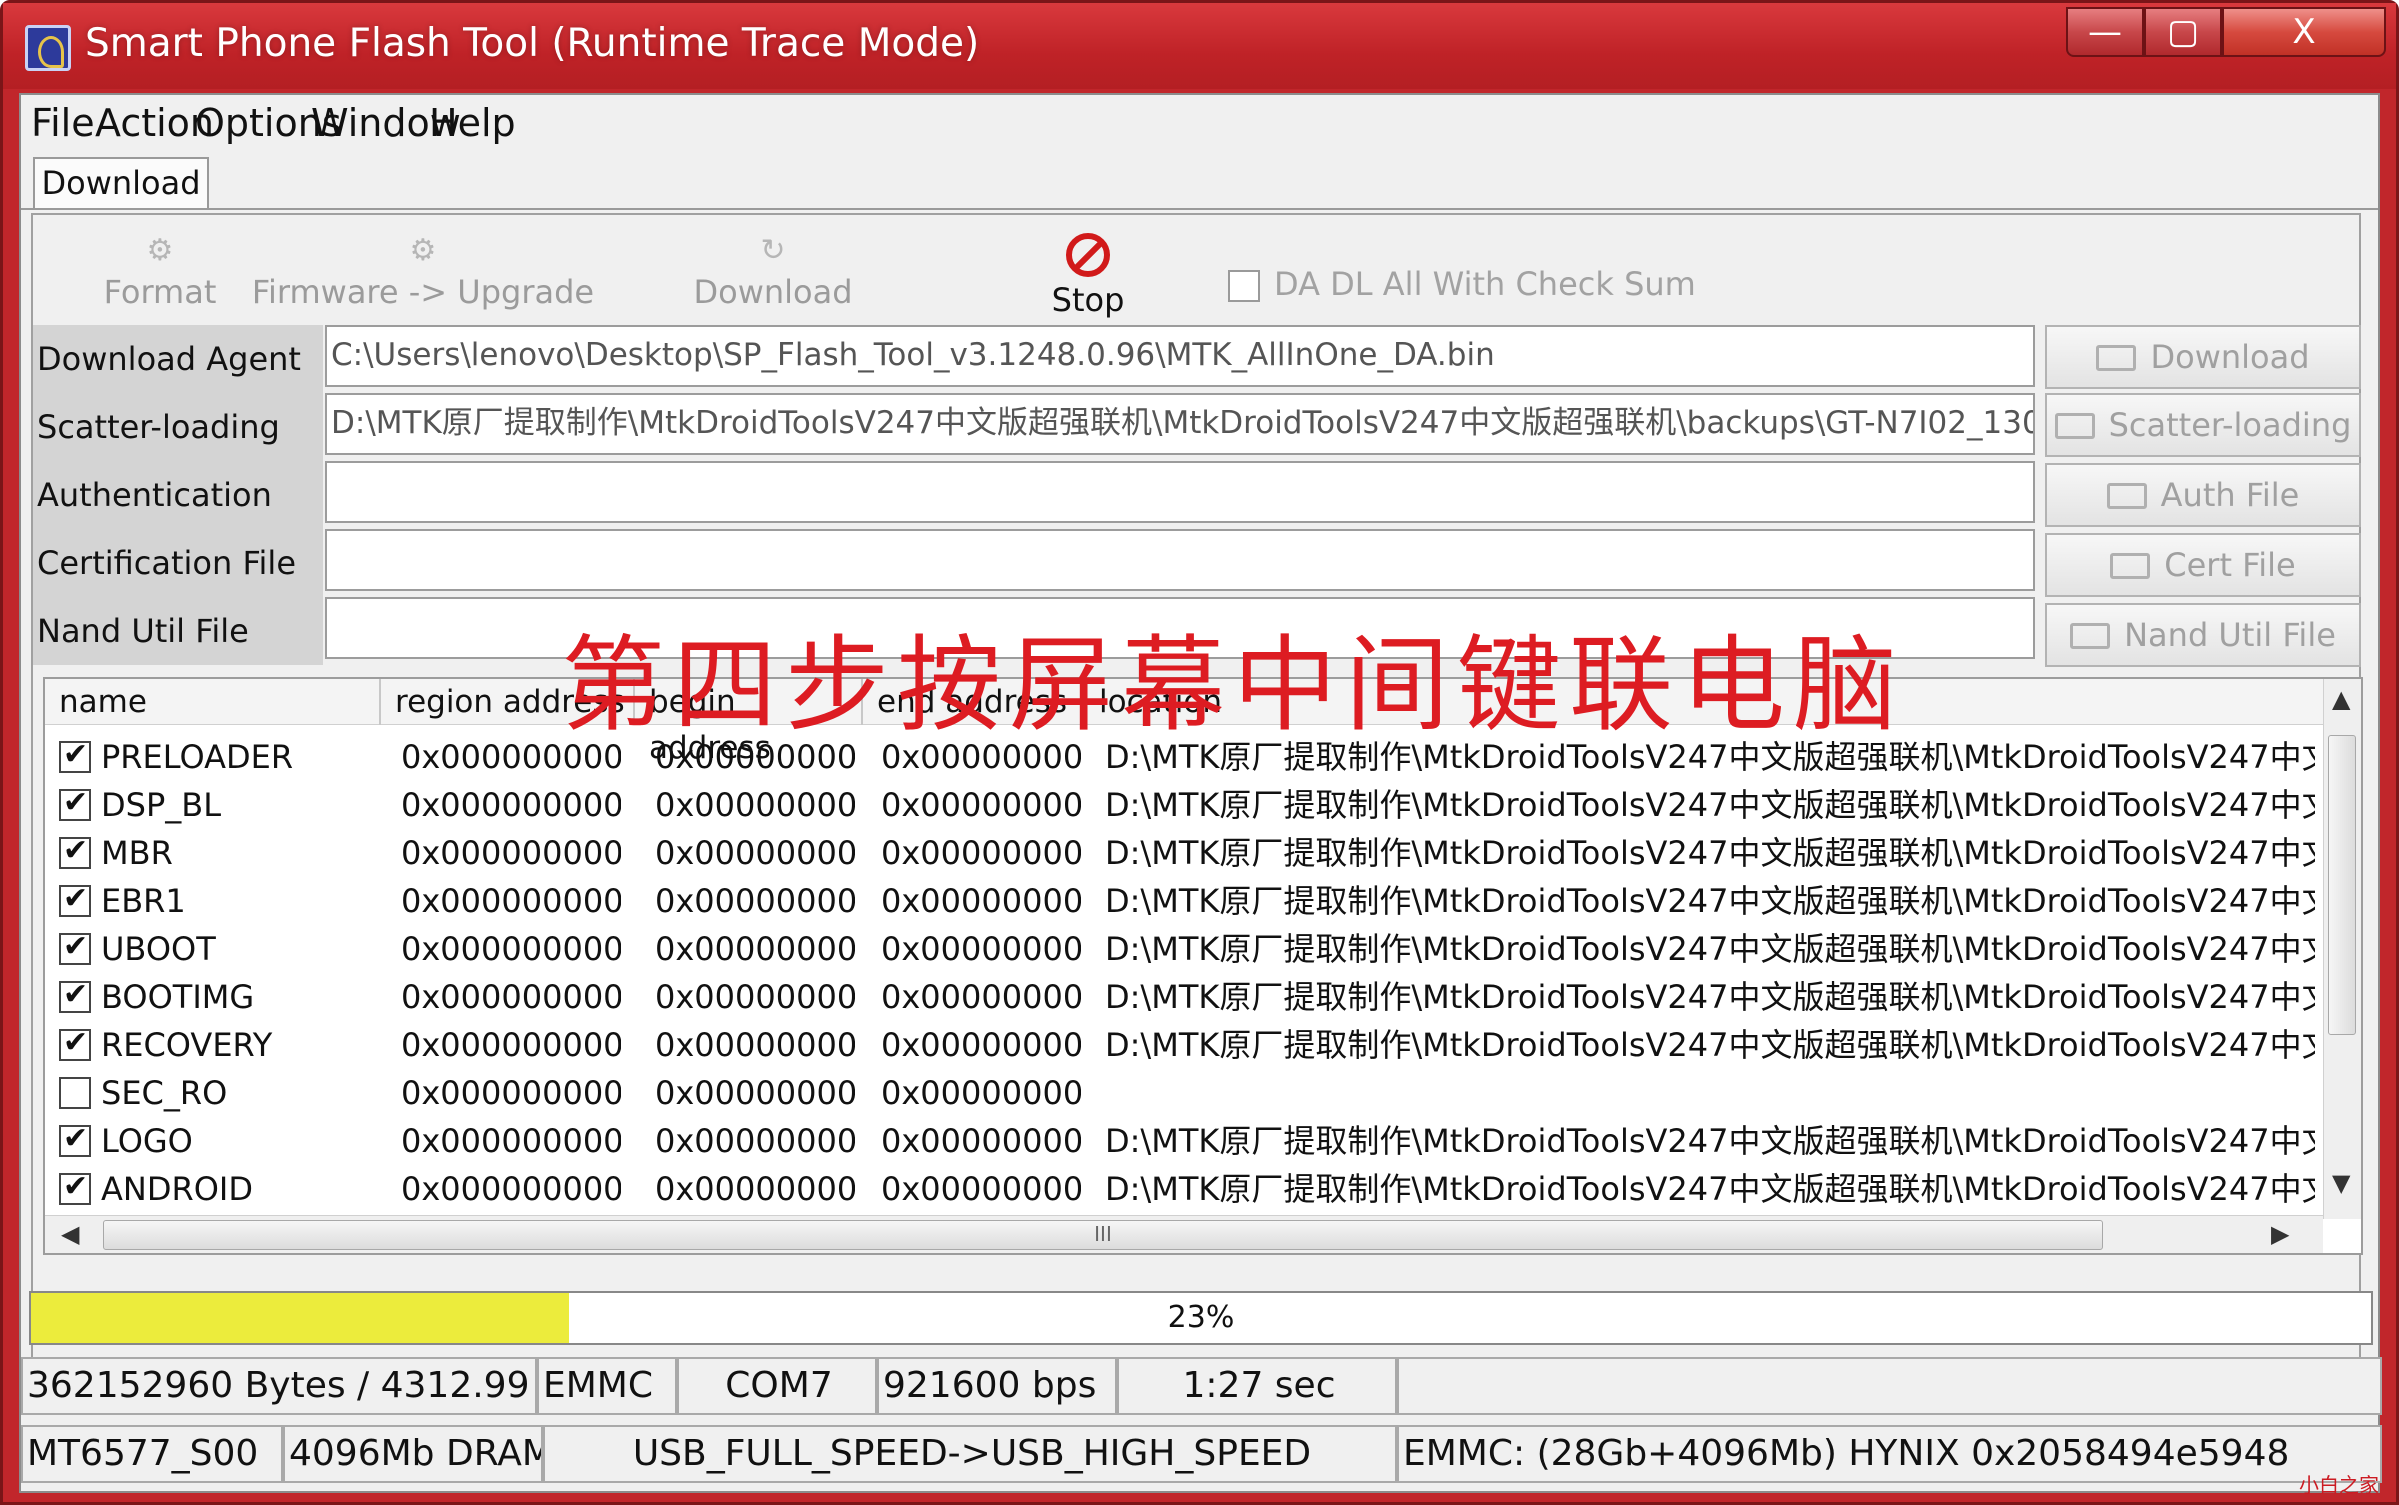 The image size is (2399, 1505). I want to click on auth-file-button: Auth File, so click(2203, 495).